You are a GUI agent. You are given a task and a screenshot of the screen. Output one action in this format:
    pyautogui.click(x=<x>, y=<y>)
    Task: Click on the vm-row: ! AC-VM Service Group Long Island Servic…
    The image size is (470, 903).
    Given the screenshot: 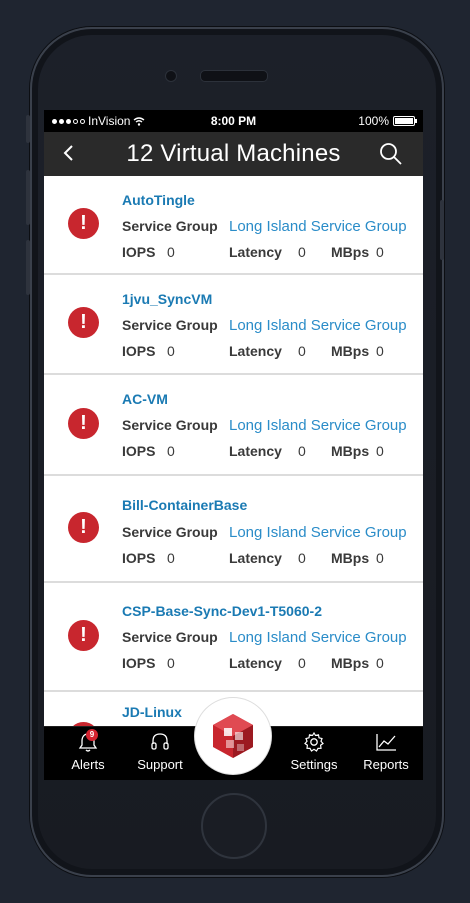 What is the action you would take?
    pyautogui.click(x=233, y=425)
    